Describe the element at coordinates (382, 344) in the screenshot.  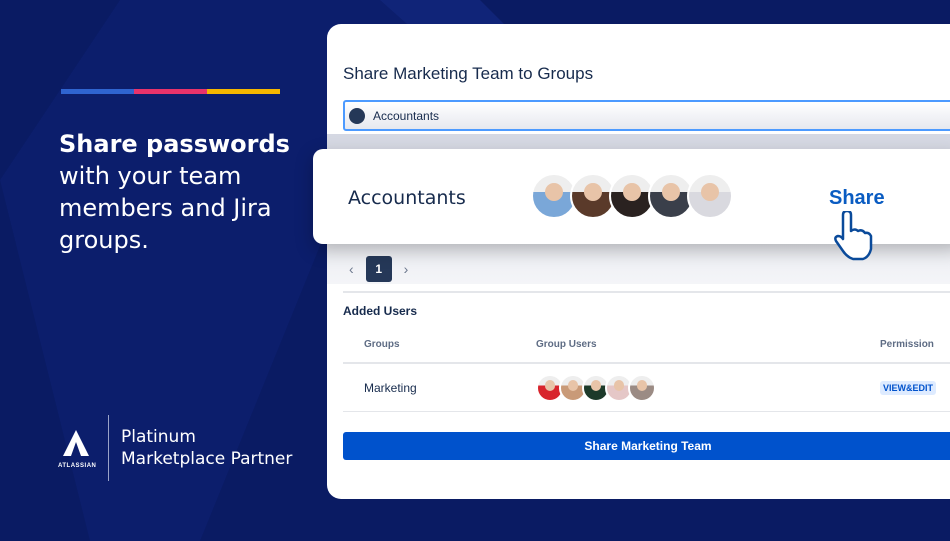
I see `column-groups: Groups` at that location.